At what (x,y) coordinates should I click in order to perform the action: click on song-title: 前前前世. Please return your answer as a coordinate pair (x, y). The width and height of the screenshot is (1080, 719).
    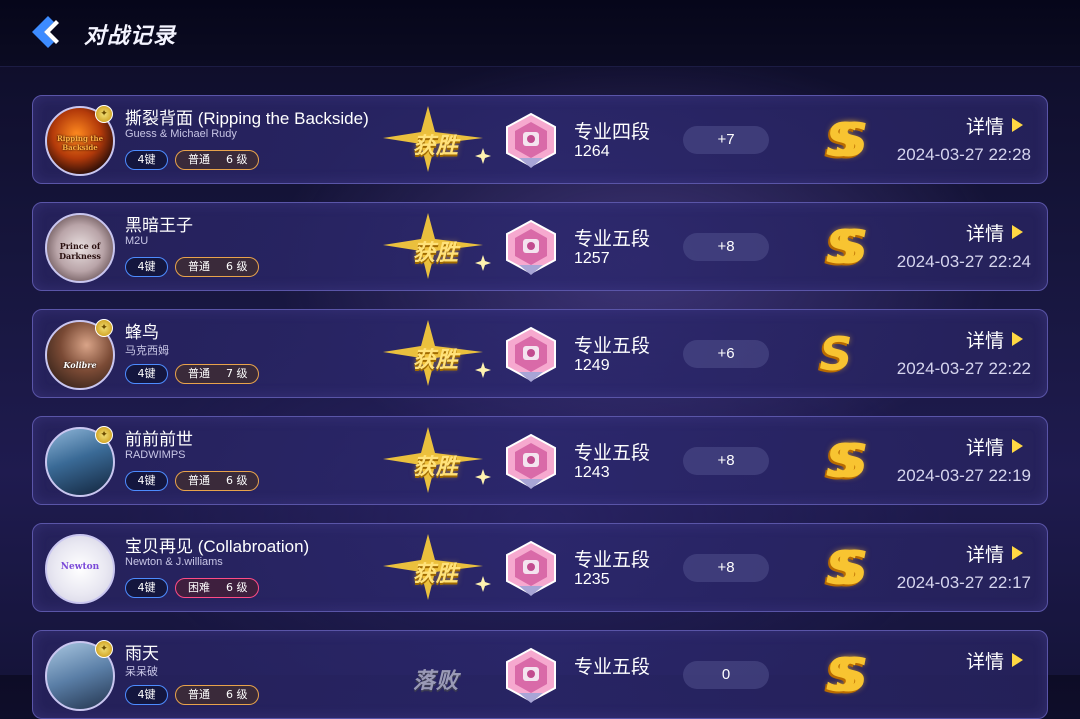
    Looking at the image, I should click on (159, 439).